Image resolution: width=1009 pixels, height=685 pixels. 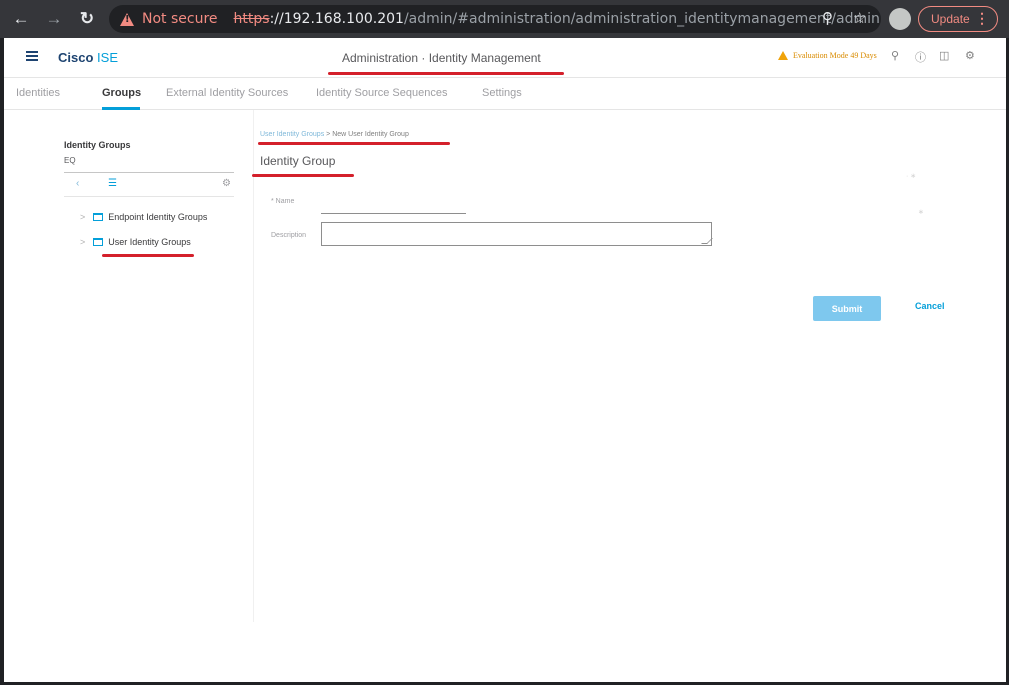 I want to click on reload-icon: ↻, so click(x=87, y=19).